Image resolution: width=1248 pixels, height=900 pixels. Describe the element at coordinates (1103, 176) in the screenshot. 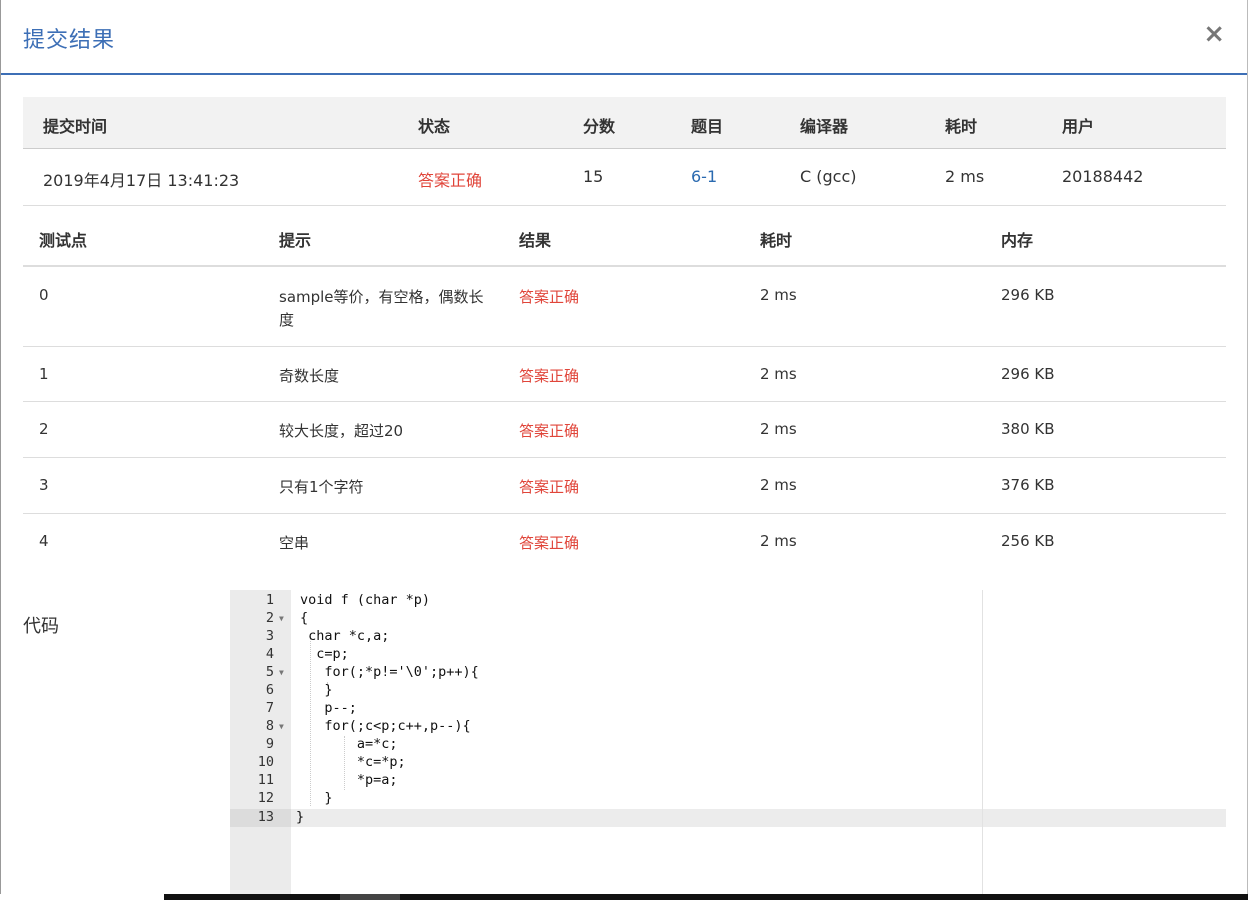

I see `summary-user: 20188442` at that location.